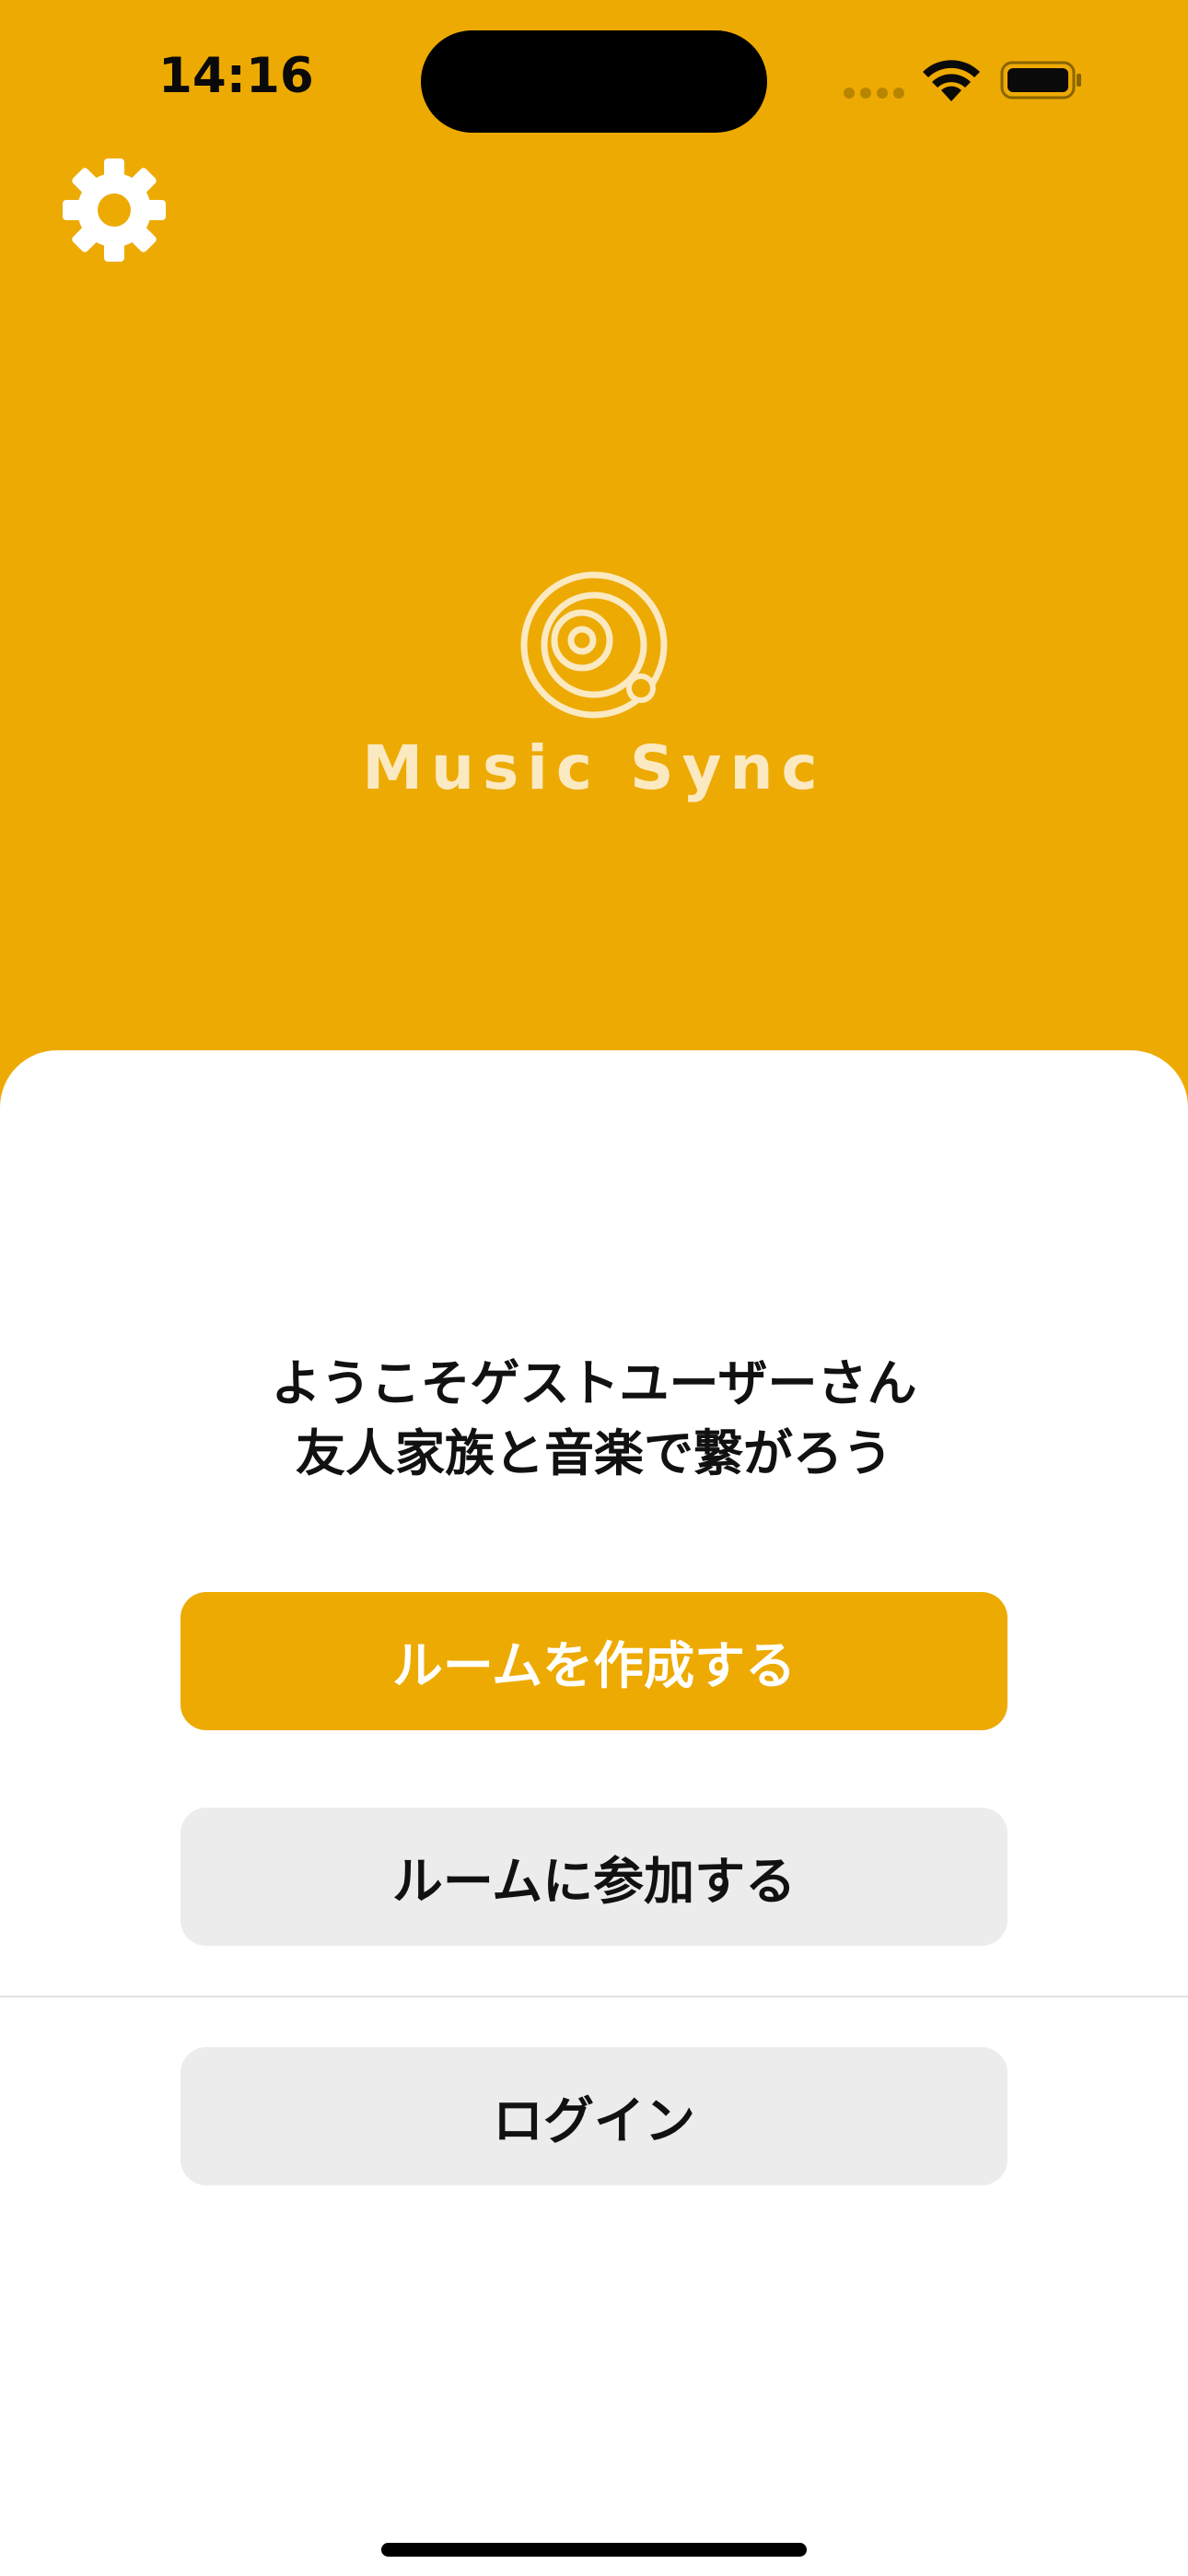  What do you see at coordinates (594, 2116) in the screenshot?
I see `login-button: ログイン` at bounding box center [594, 2116].